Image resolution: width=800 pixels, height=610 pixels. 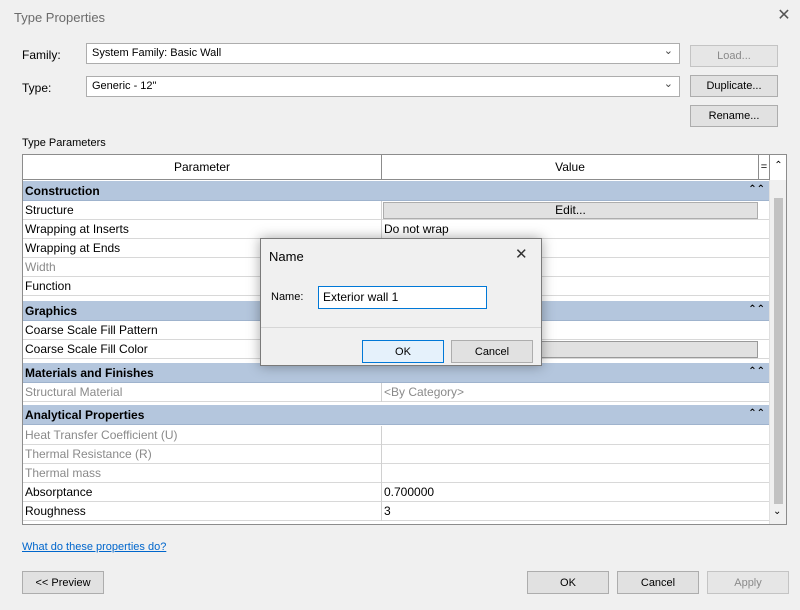 What do you see at coordinates (568, 582) in the screenshot?
I see `ok-button: OK` at bounding box center [568, 582].